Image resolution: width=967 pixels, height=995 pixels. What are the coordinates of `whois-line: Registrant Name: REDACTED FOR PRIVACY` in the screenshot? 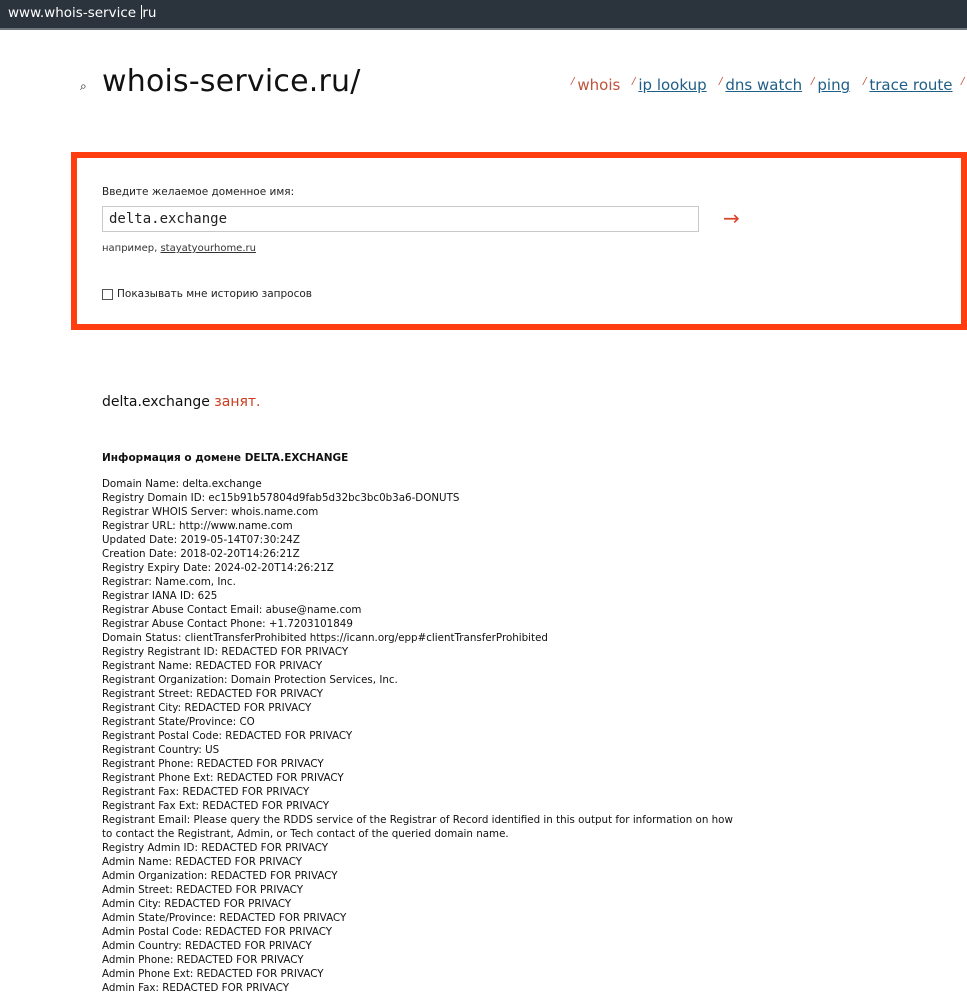 It's located at (212, 666).